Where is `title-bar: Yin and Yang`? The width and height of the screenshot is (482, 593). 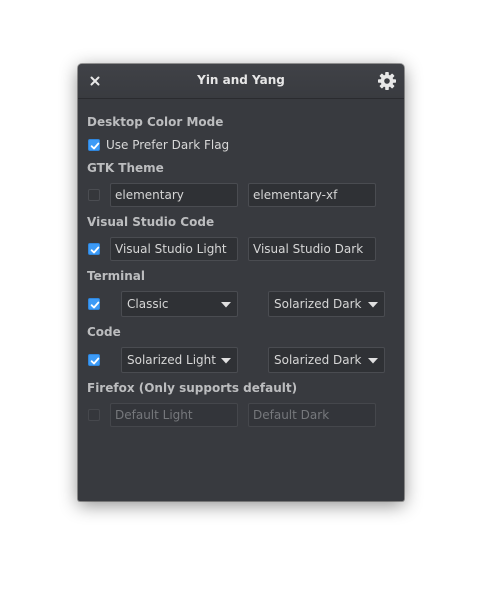
title-bar: Yin and Yang is located at coordinates (241, 81).